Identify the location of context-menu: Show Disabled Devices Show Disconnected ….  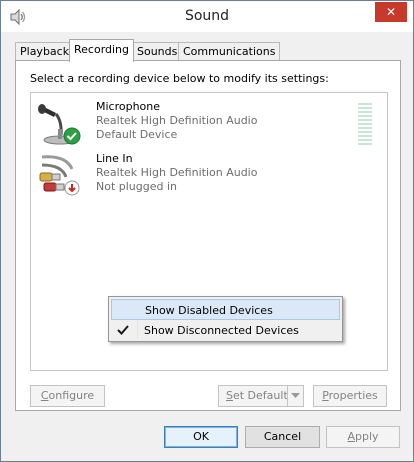
(225, 319).